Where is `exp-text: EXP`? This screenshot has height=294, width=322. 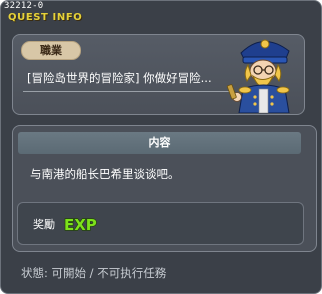 exp-text: EXP is located at coordinates (80, 224).